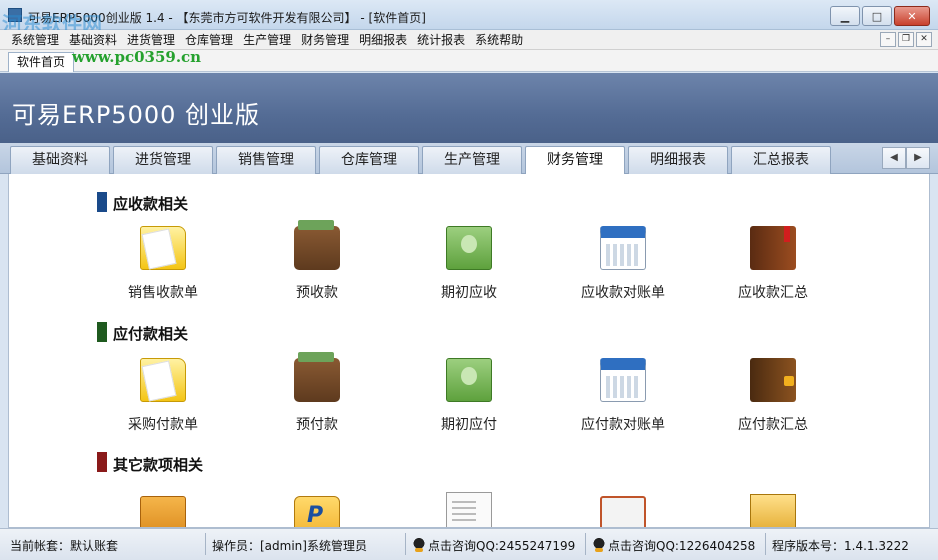  What do you see at coordinates (266, 160) in the screenshot?
I see `tab-sales: 销售管理` at bounding box center [266, 160].